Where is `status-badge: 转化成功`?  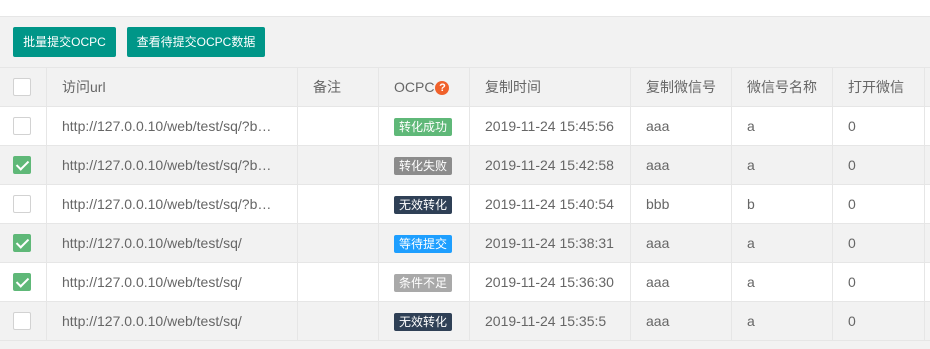 status-badge: 转化成功 is located at coordinates (423, 127).